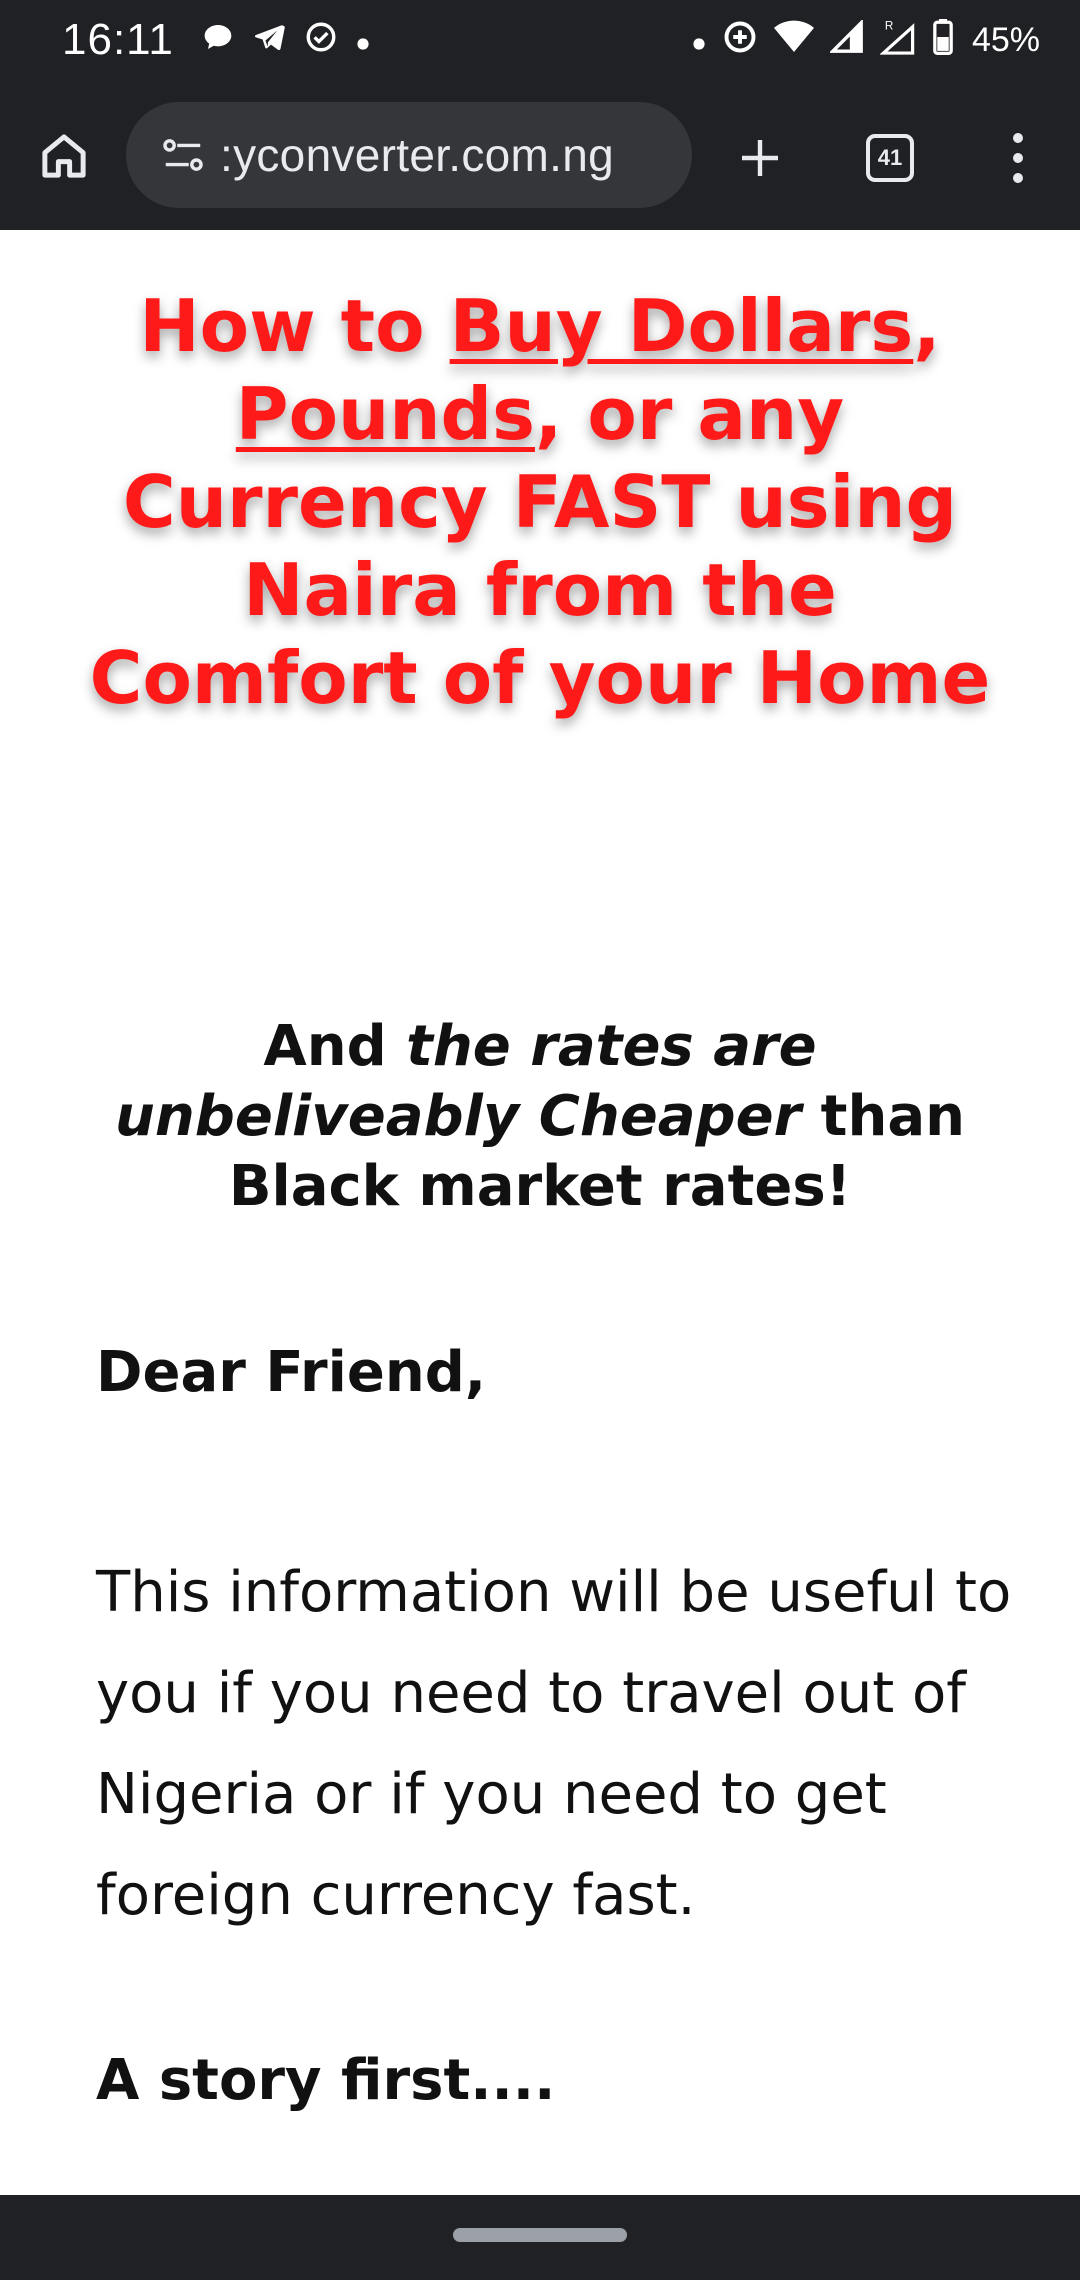 This screenshot has width=1080, height=2280. I want to click on address-bar: :yconverter.com.ng, so click(409, 155).